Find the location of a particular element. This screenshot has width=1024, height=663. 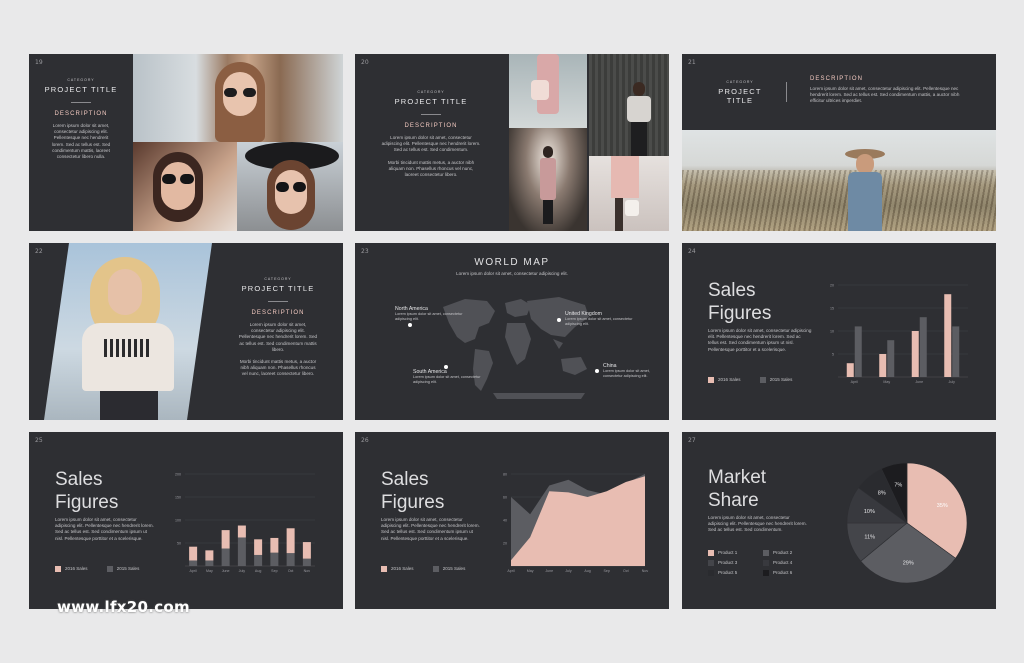

vertical-divider is located at coordinates (786, 92).